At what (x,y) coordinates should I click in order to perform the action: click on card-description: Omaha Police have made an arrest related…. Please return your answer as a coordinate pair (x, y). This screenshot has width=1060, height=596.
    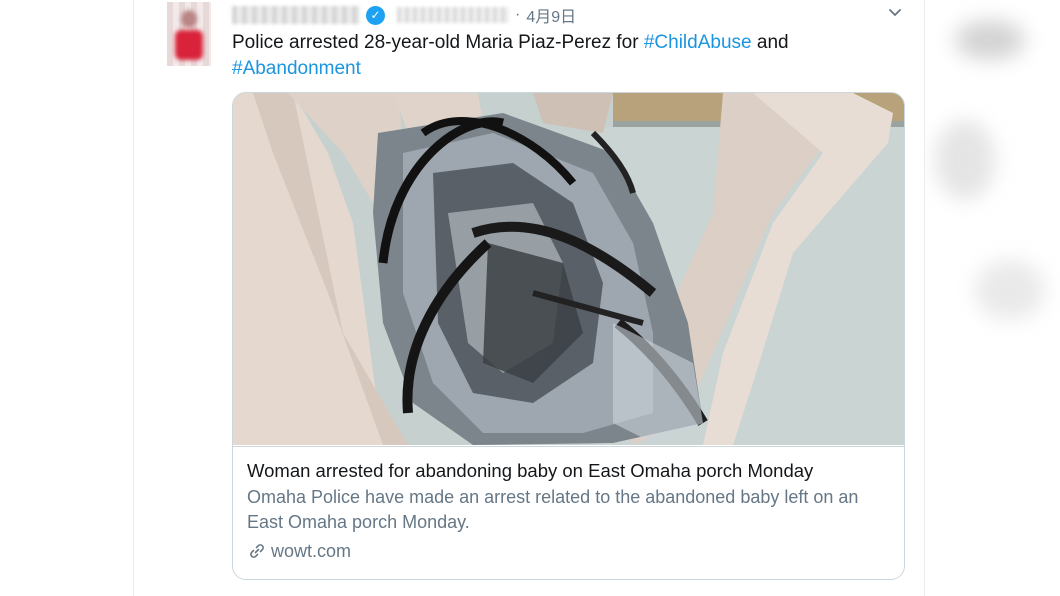
    Looking at the image, I should click on (553, 509).